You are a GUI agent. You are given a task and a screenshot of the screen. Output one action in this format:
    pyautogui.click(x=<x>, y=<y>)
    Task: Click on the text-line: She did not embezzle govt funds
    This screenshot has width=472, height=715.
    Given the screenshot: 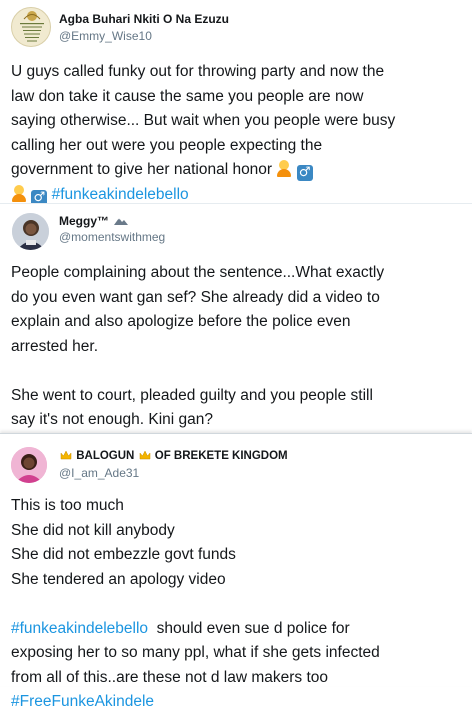 What is the action you would take?
    pyautogui.click(x=123, y=554)
    